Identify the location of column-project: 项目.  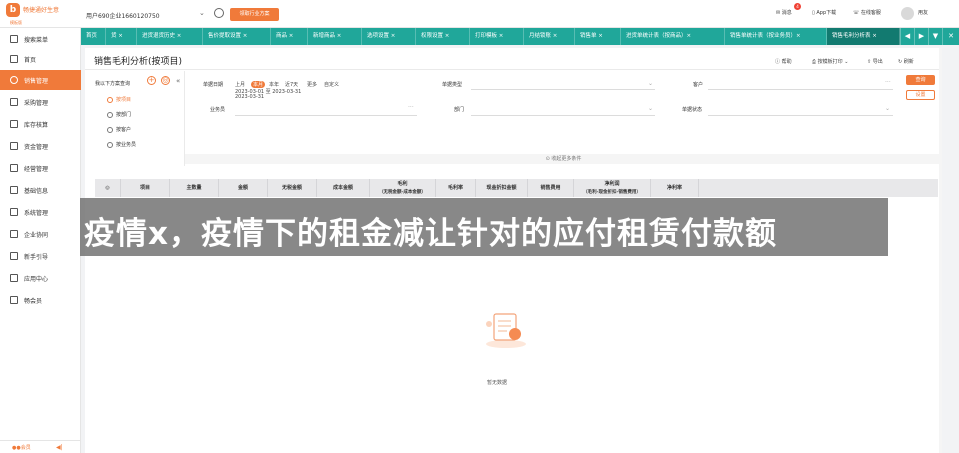
(145, 188).